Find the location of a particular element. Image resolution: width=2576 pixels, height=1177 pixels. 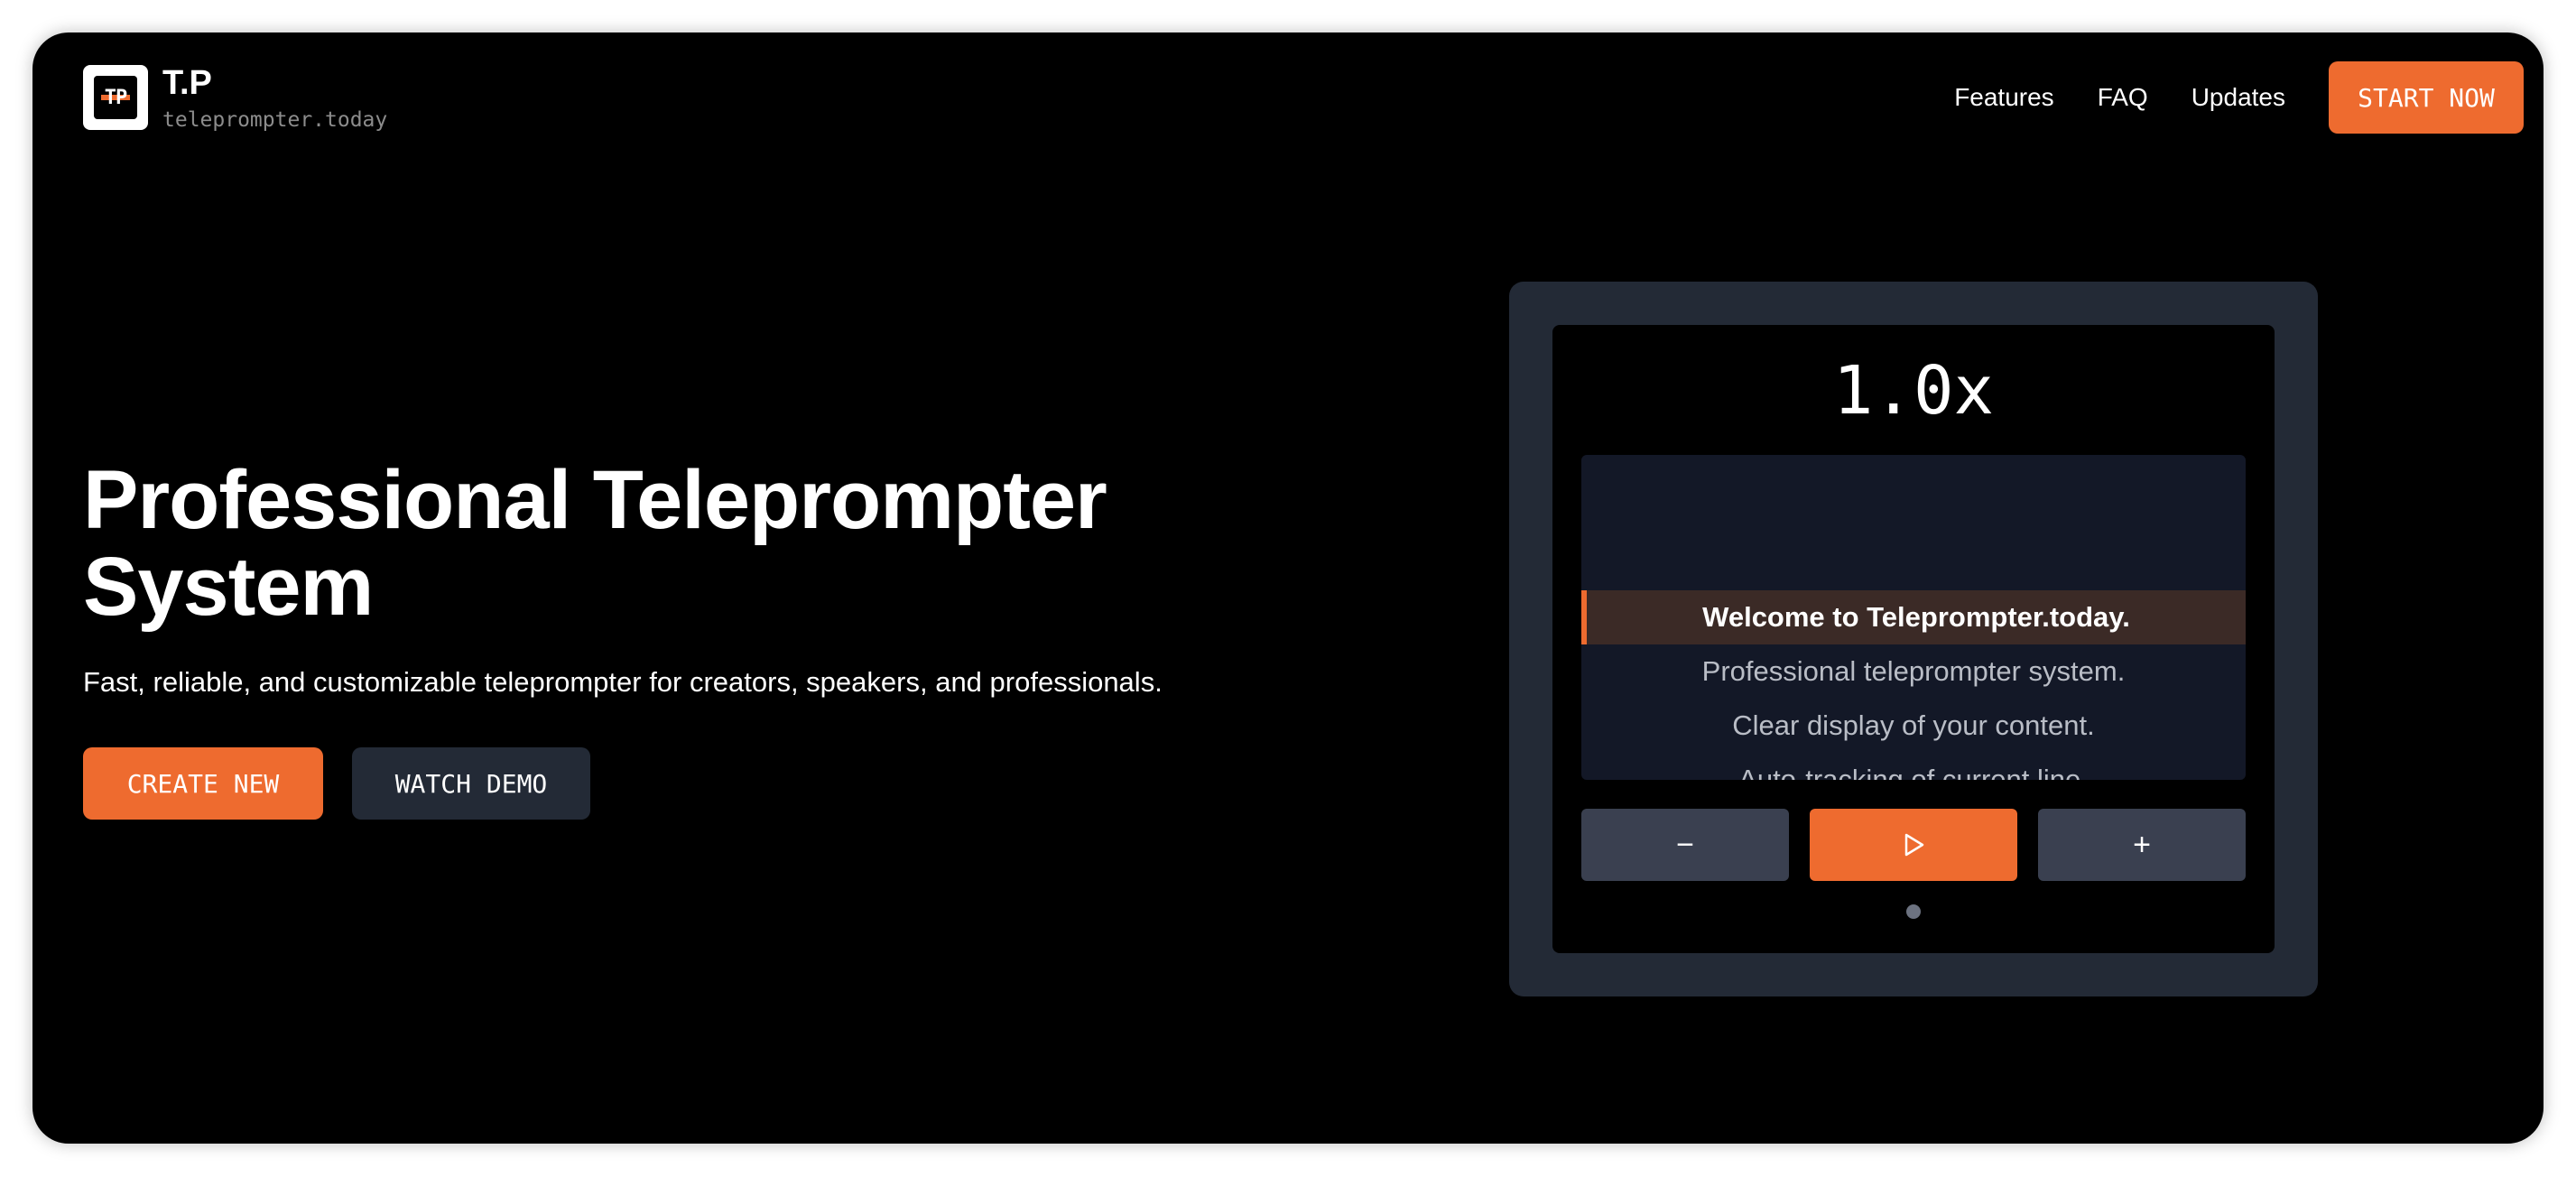

increase-speed-button: + is located at coordinates (2142, 845).